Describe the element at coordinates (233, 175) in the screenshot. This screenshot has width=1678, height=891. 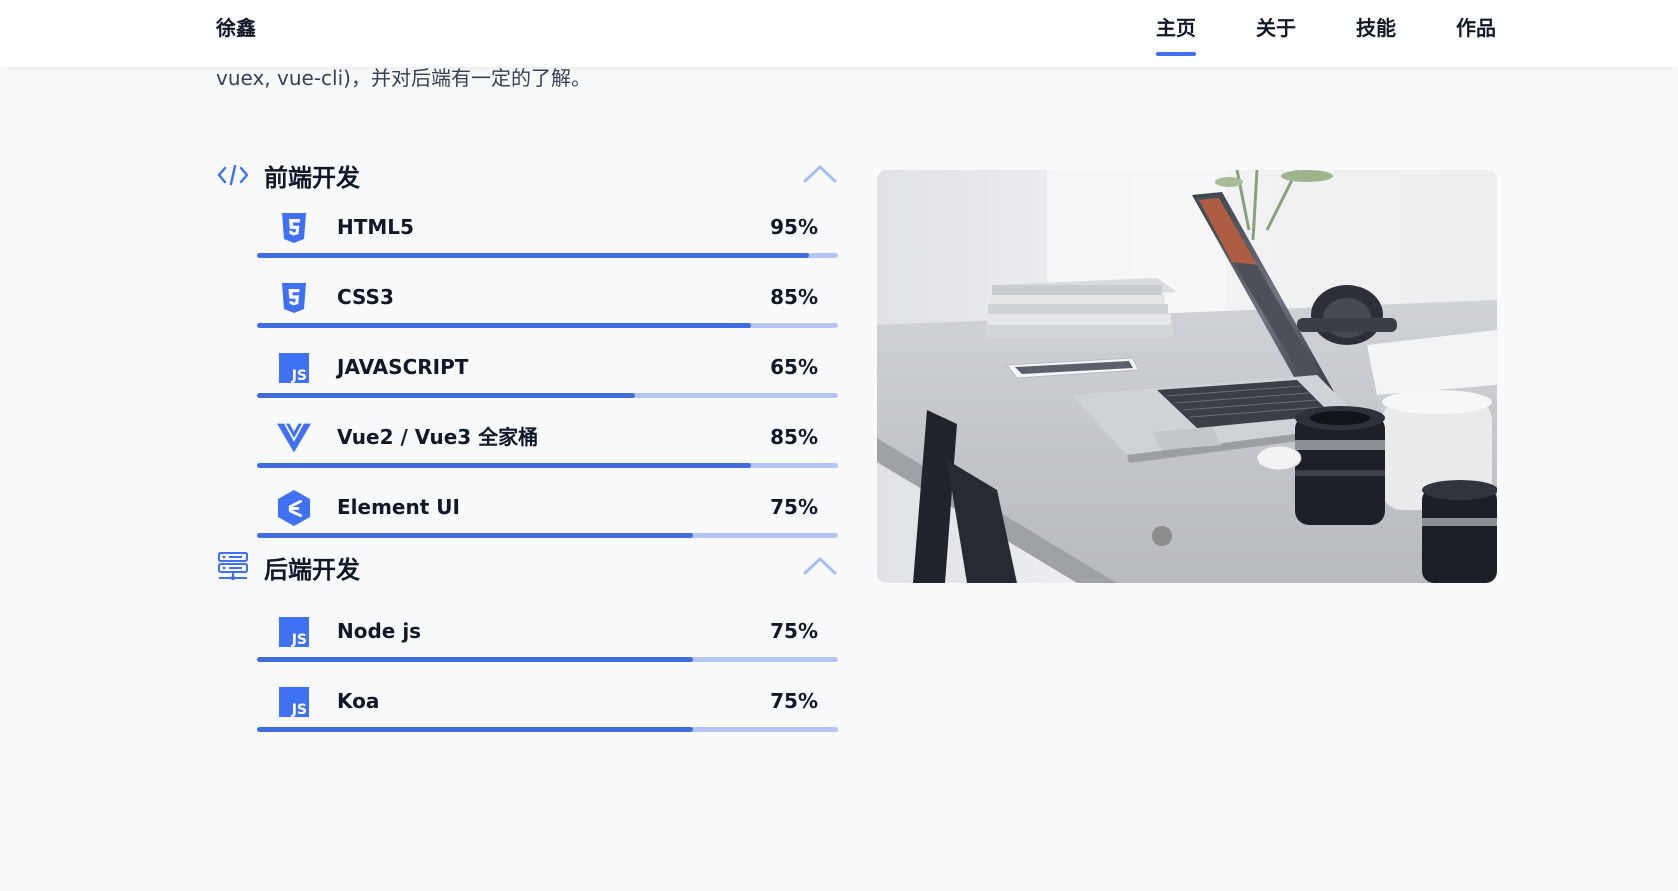
I see `code-icon` at that location.